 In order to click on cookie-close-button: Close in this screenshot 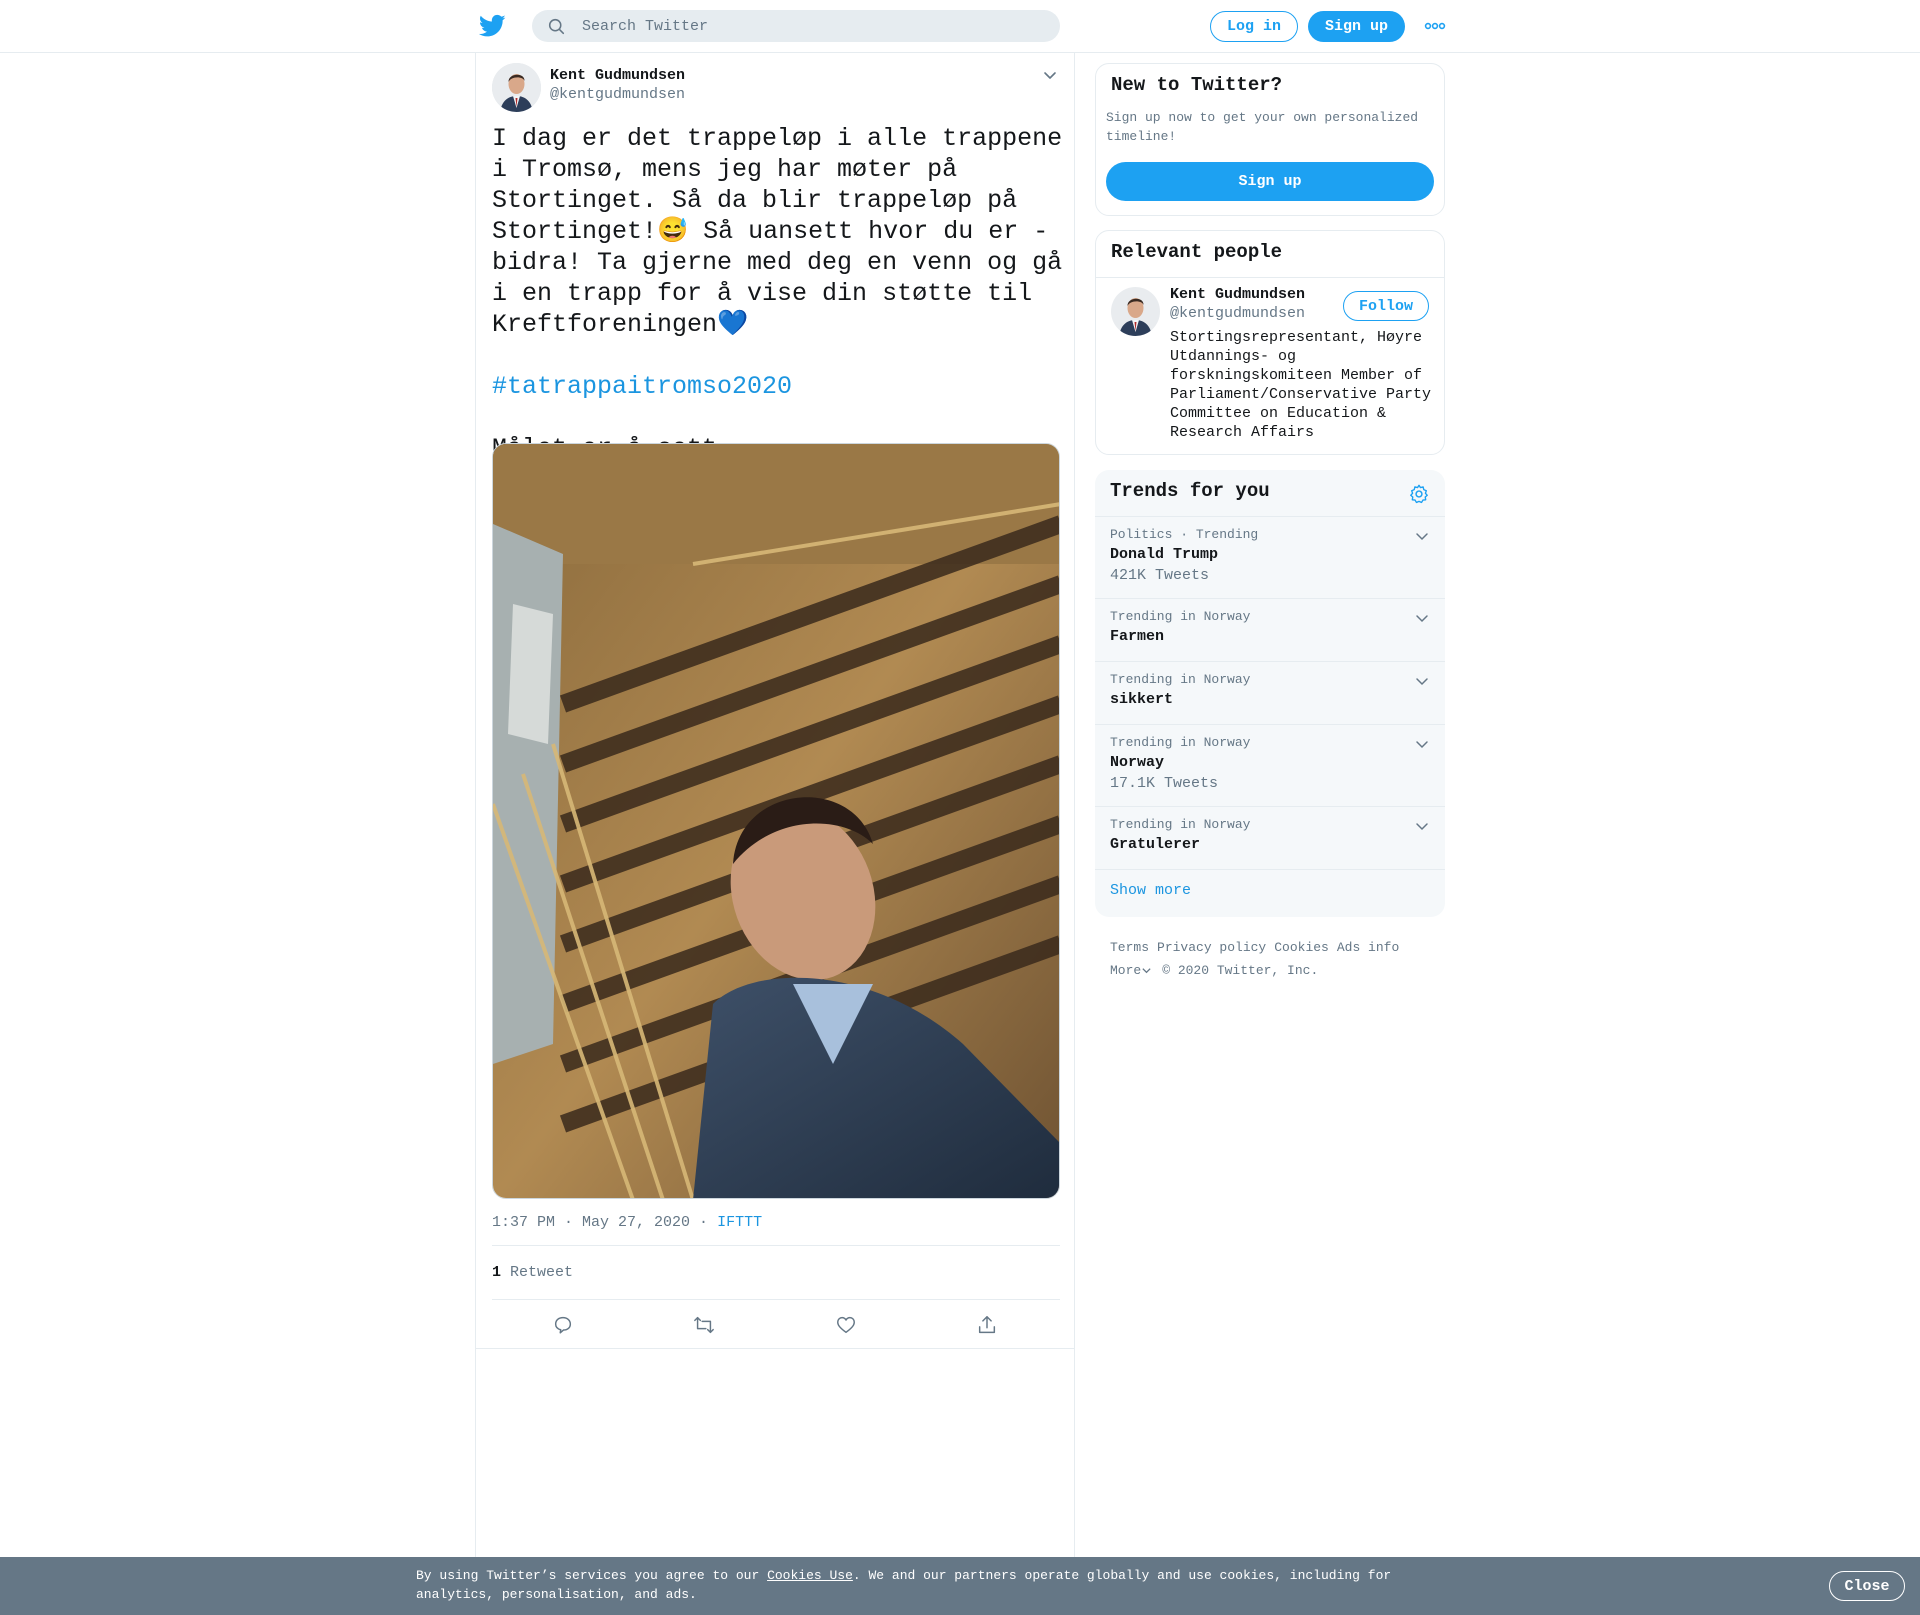, I will do `click(1867, 1586)`.